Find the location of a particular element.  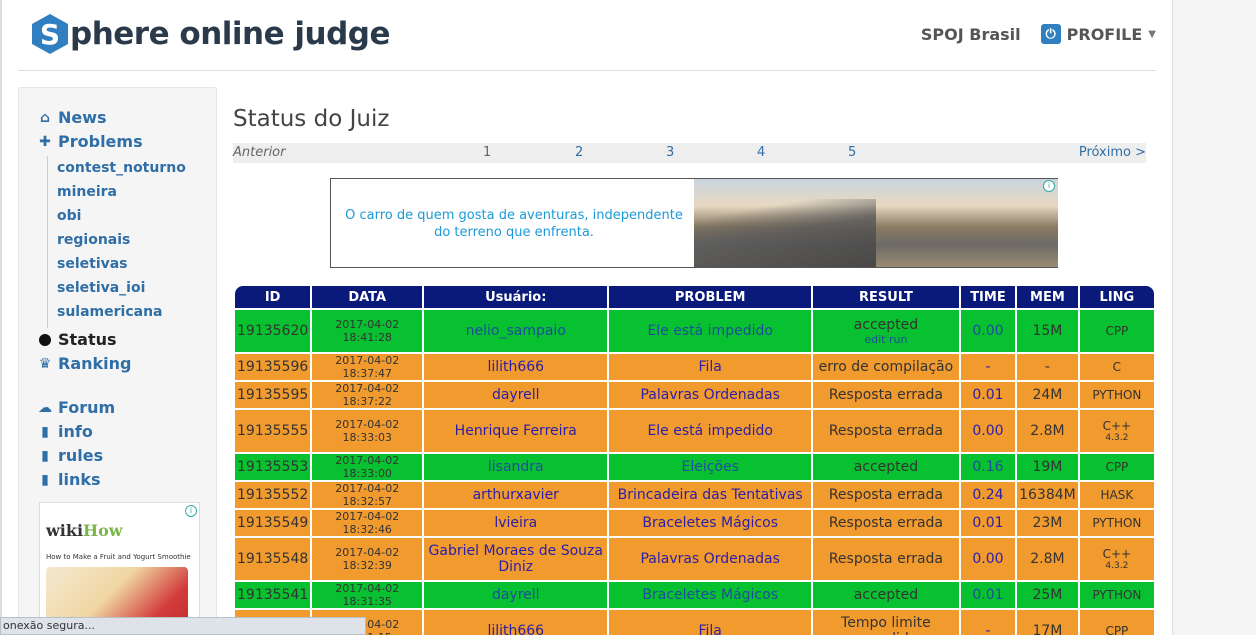

cell-user: lisandra is located at coordinates (516, 467).